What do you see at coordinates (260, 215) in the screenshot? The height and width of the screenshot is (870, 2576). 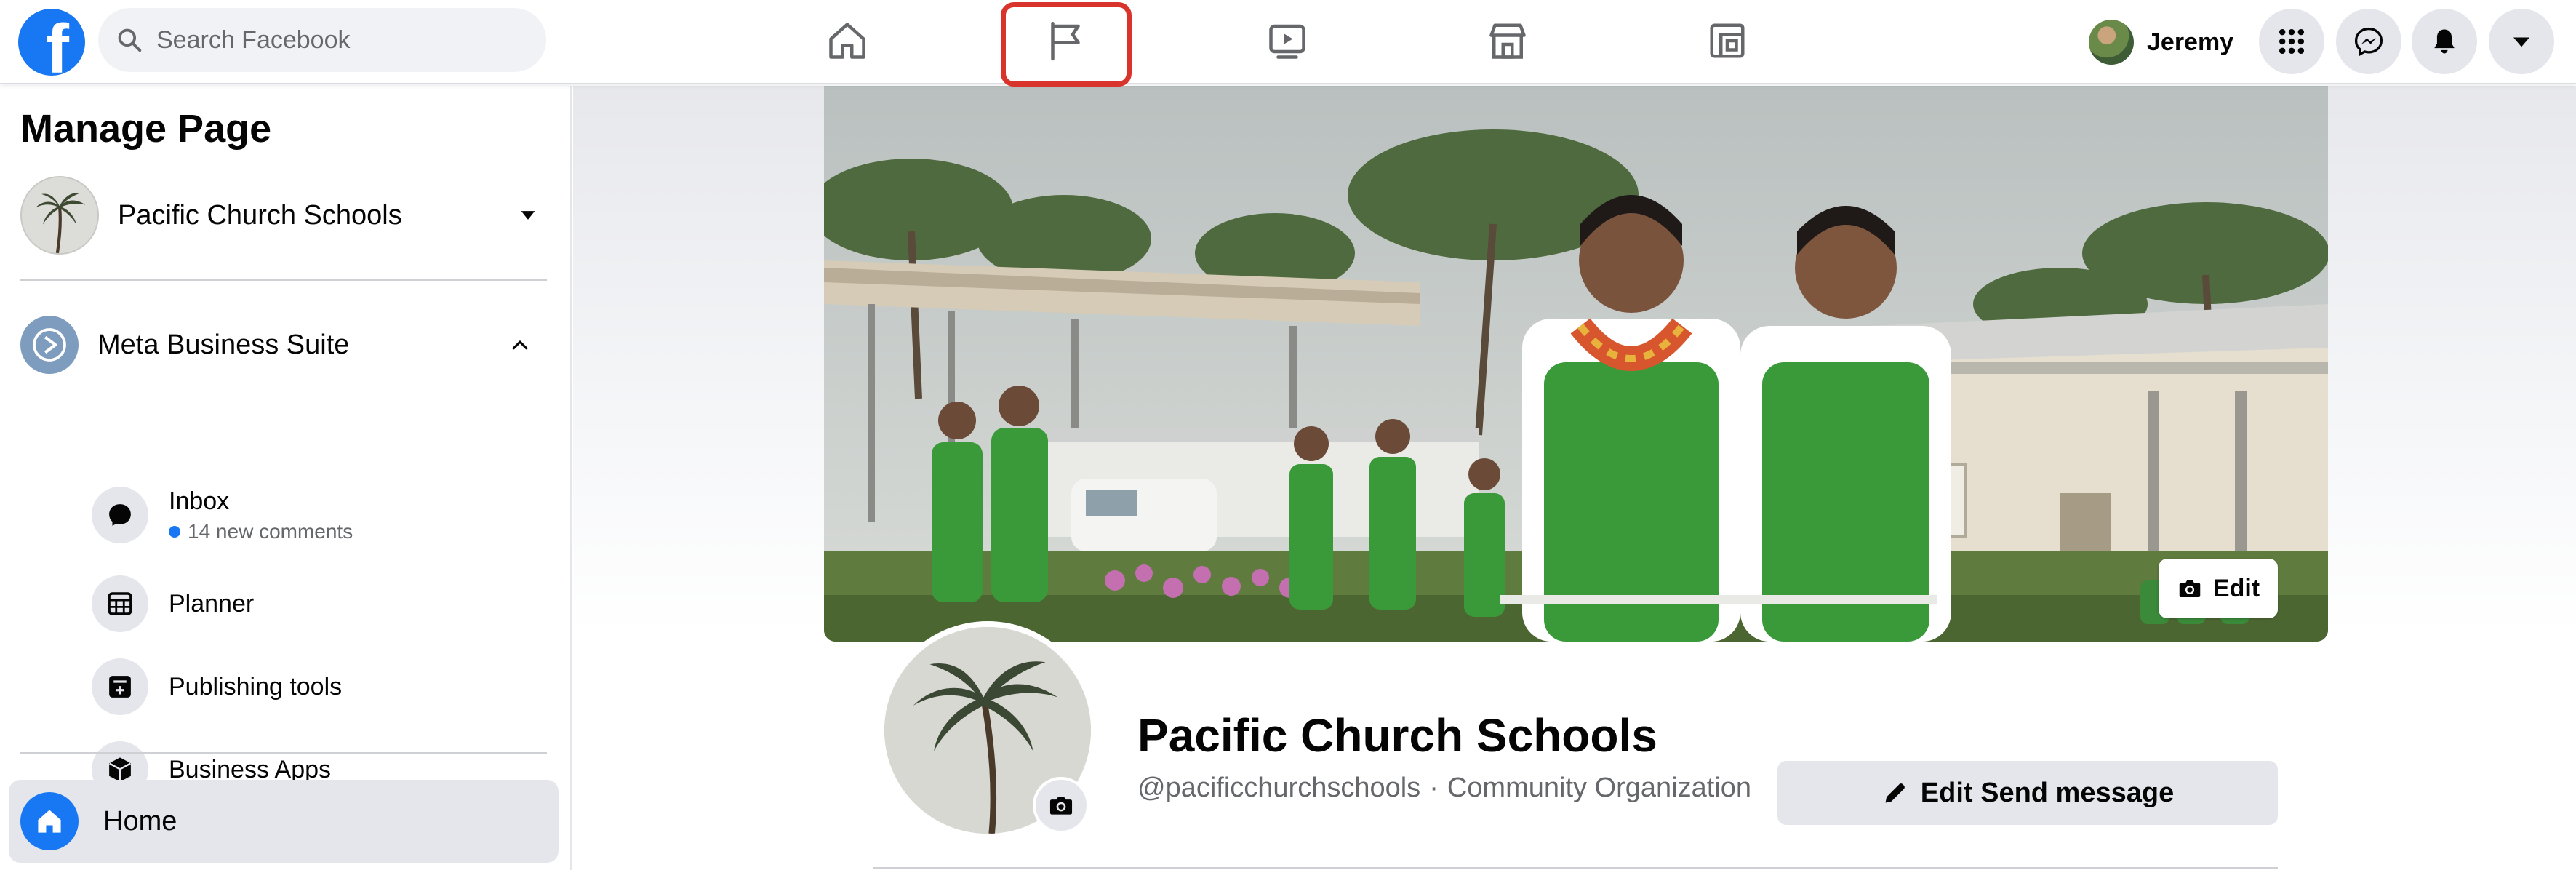 I see `page-switcher-name: Pacific Church Schools` at bounding box center [260, 215].